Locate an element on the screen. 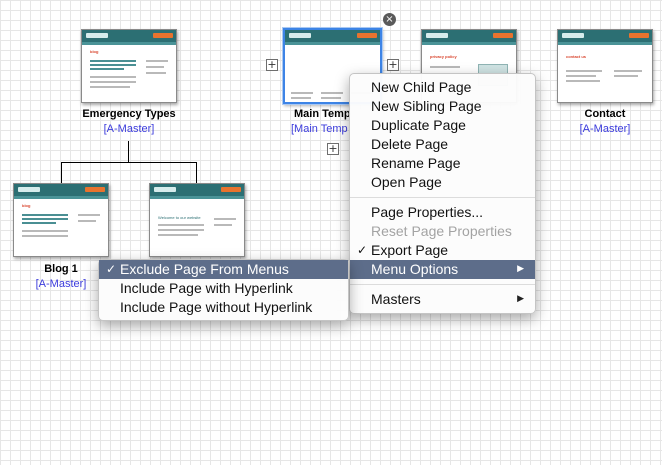 The width and height of the screenshot is (662, 465). thumb-heading: privacy policy is located at coordinates (443, 56).